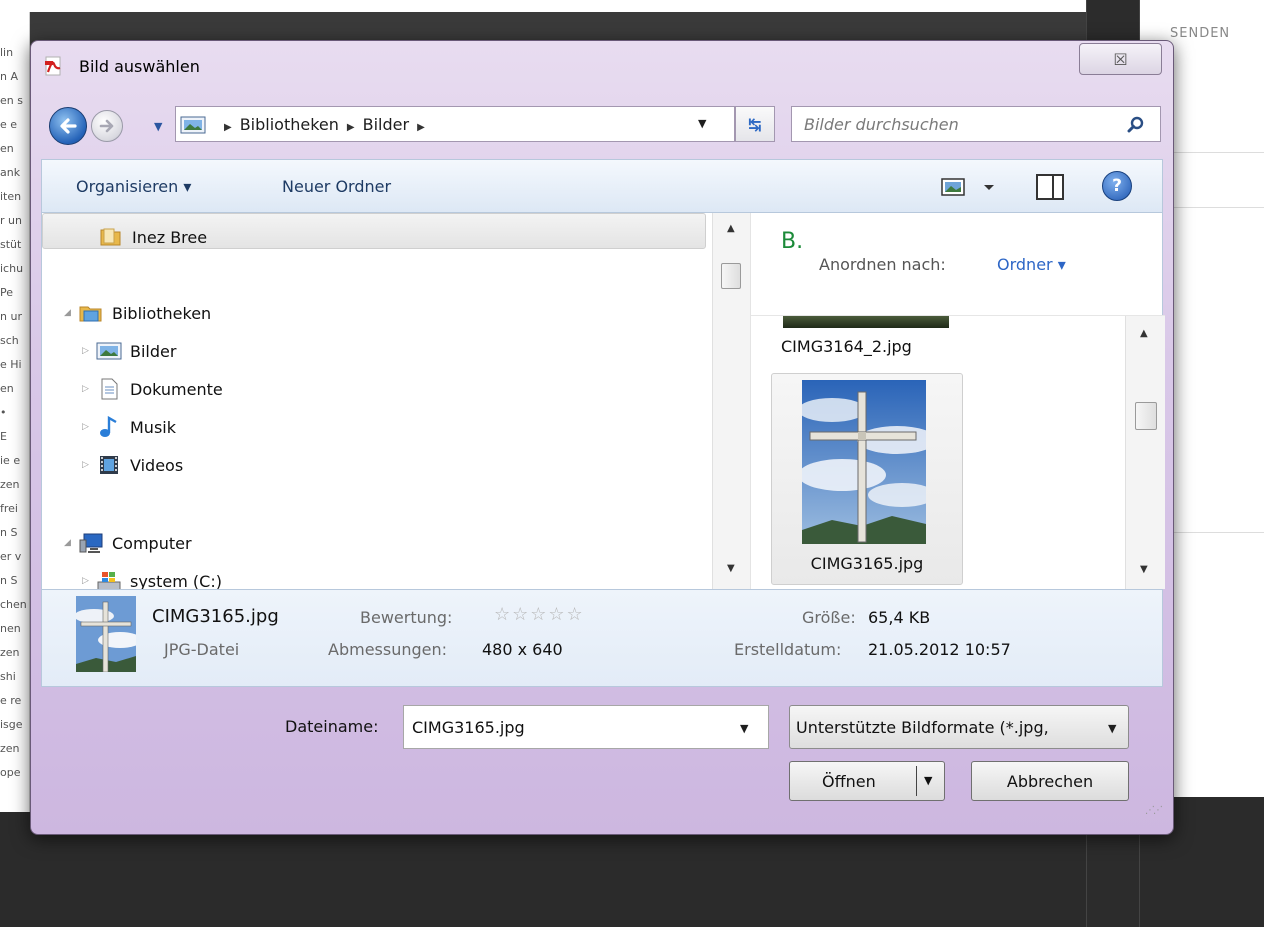  Describe the element at coordinates (928, 780) in the screenshot. I see `open-options-dropdown-icon: ▼` at that location.